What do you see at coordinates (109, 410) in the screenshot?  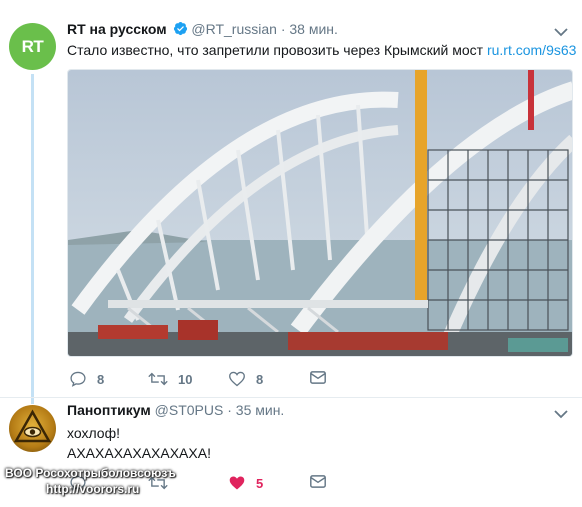 I see `author-name: Паноптикум` at bounding box center [109, 410].